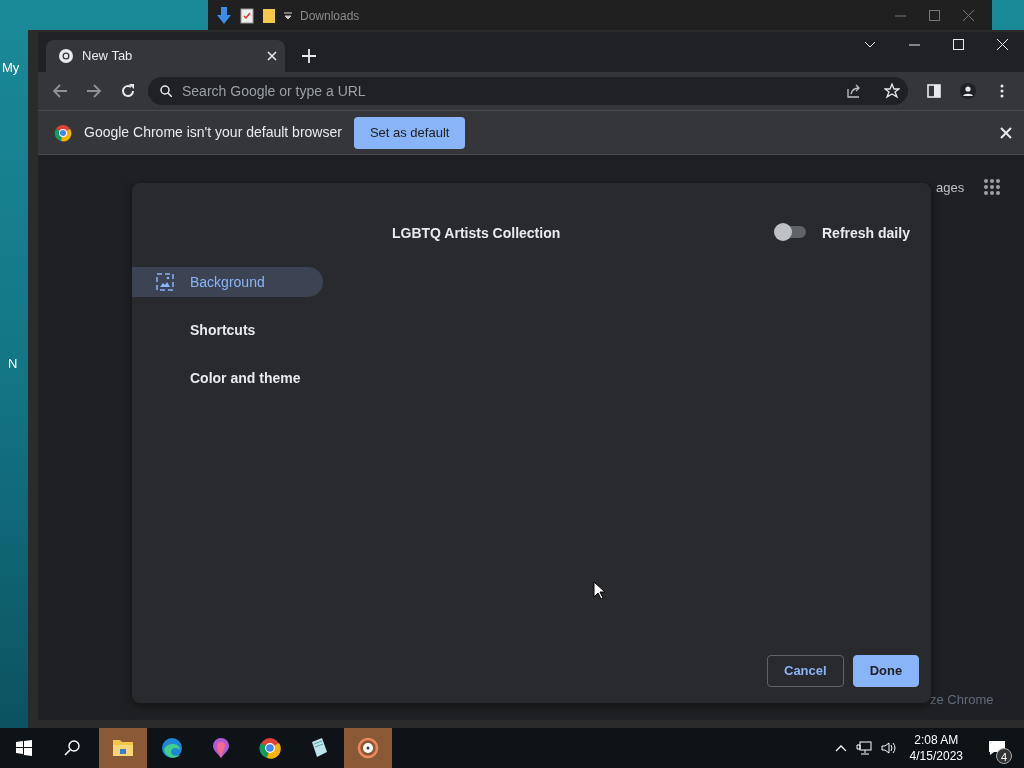 The image size is (1024, 768). I want to click on mouse-cursor-icon, so click(599, 590).